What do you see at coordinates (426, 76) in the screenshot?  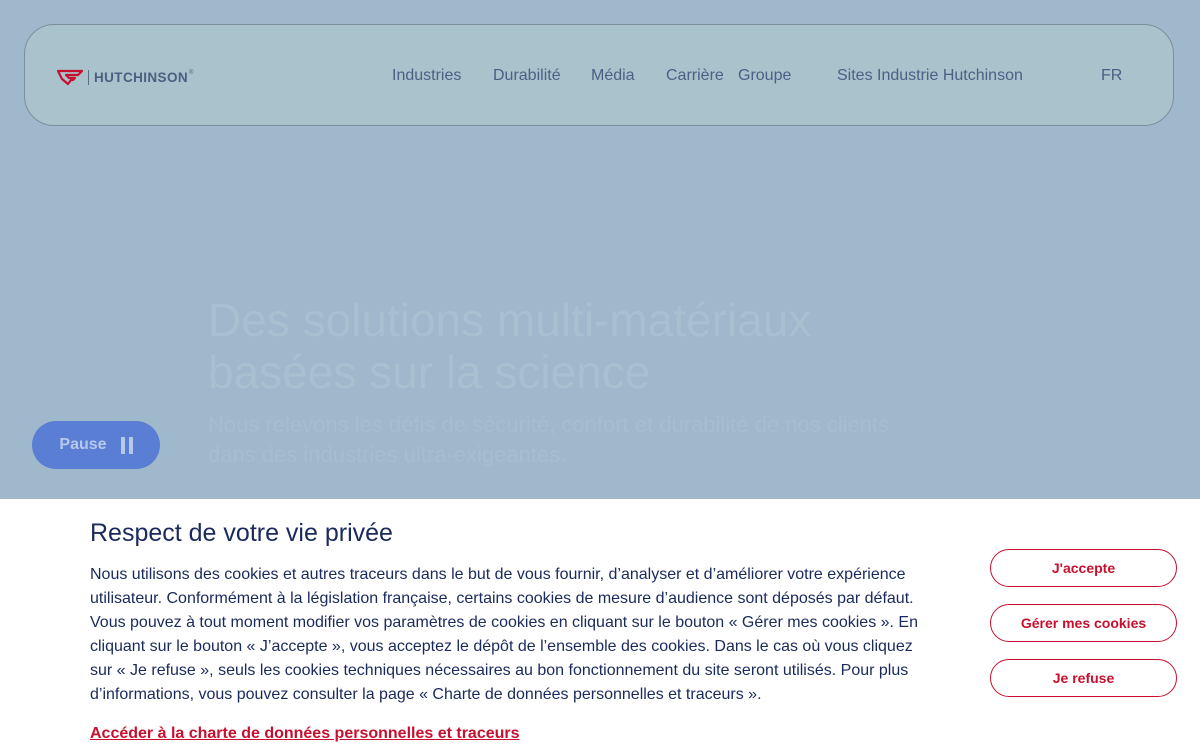 I see `nav-item-industries: Industries` at bounding box center [426, 76].